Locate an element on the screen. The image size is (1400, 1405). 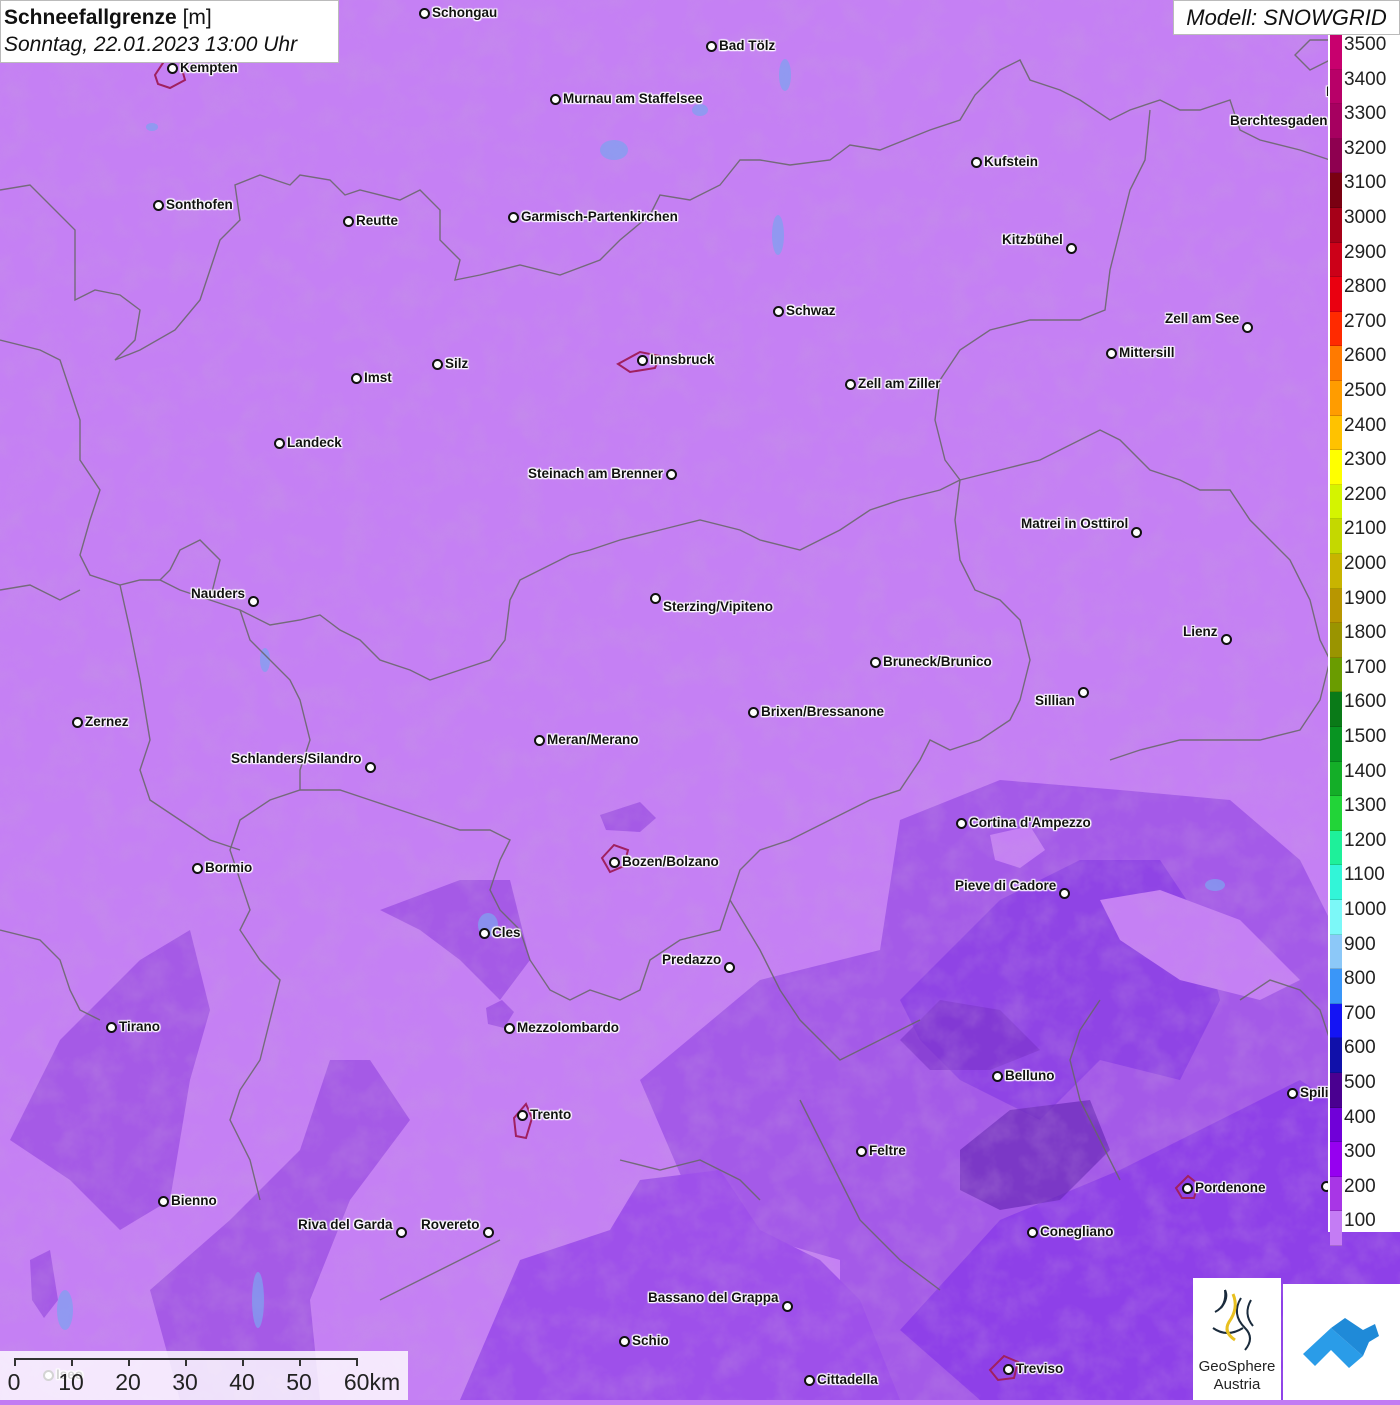
map-datetime: Sonntag, 22.01.2023 13:00 Uhr is located at coordinates (151, 44).